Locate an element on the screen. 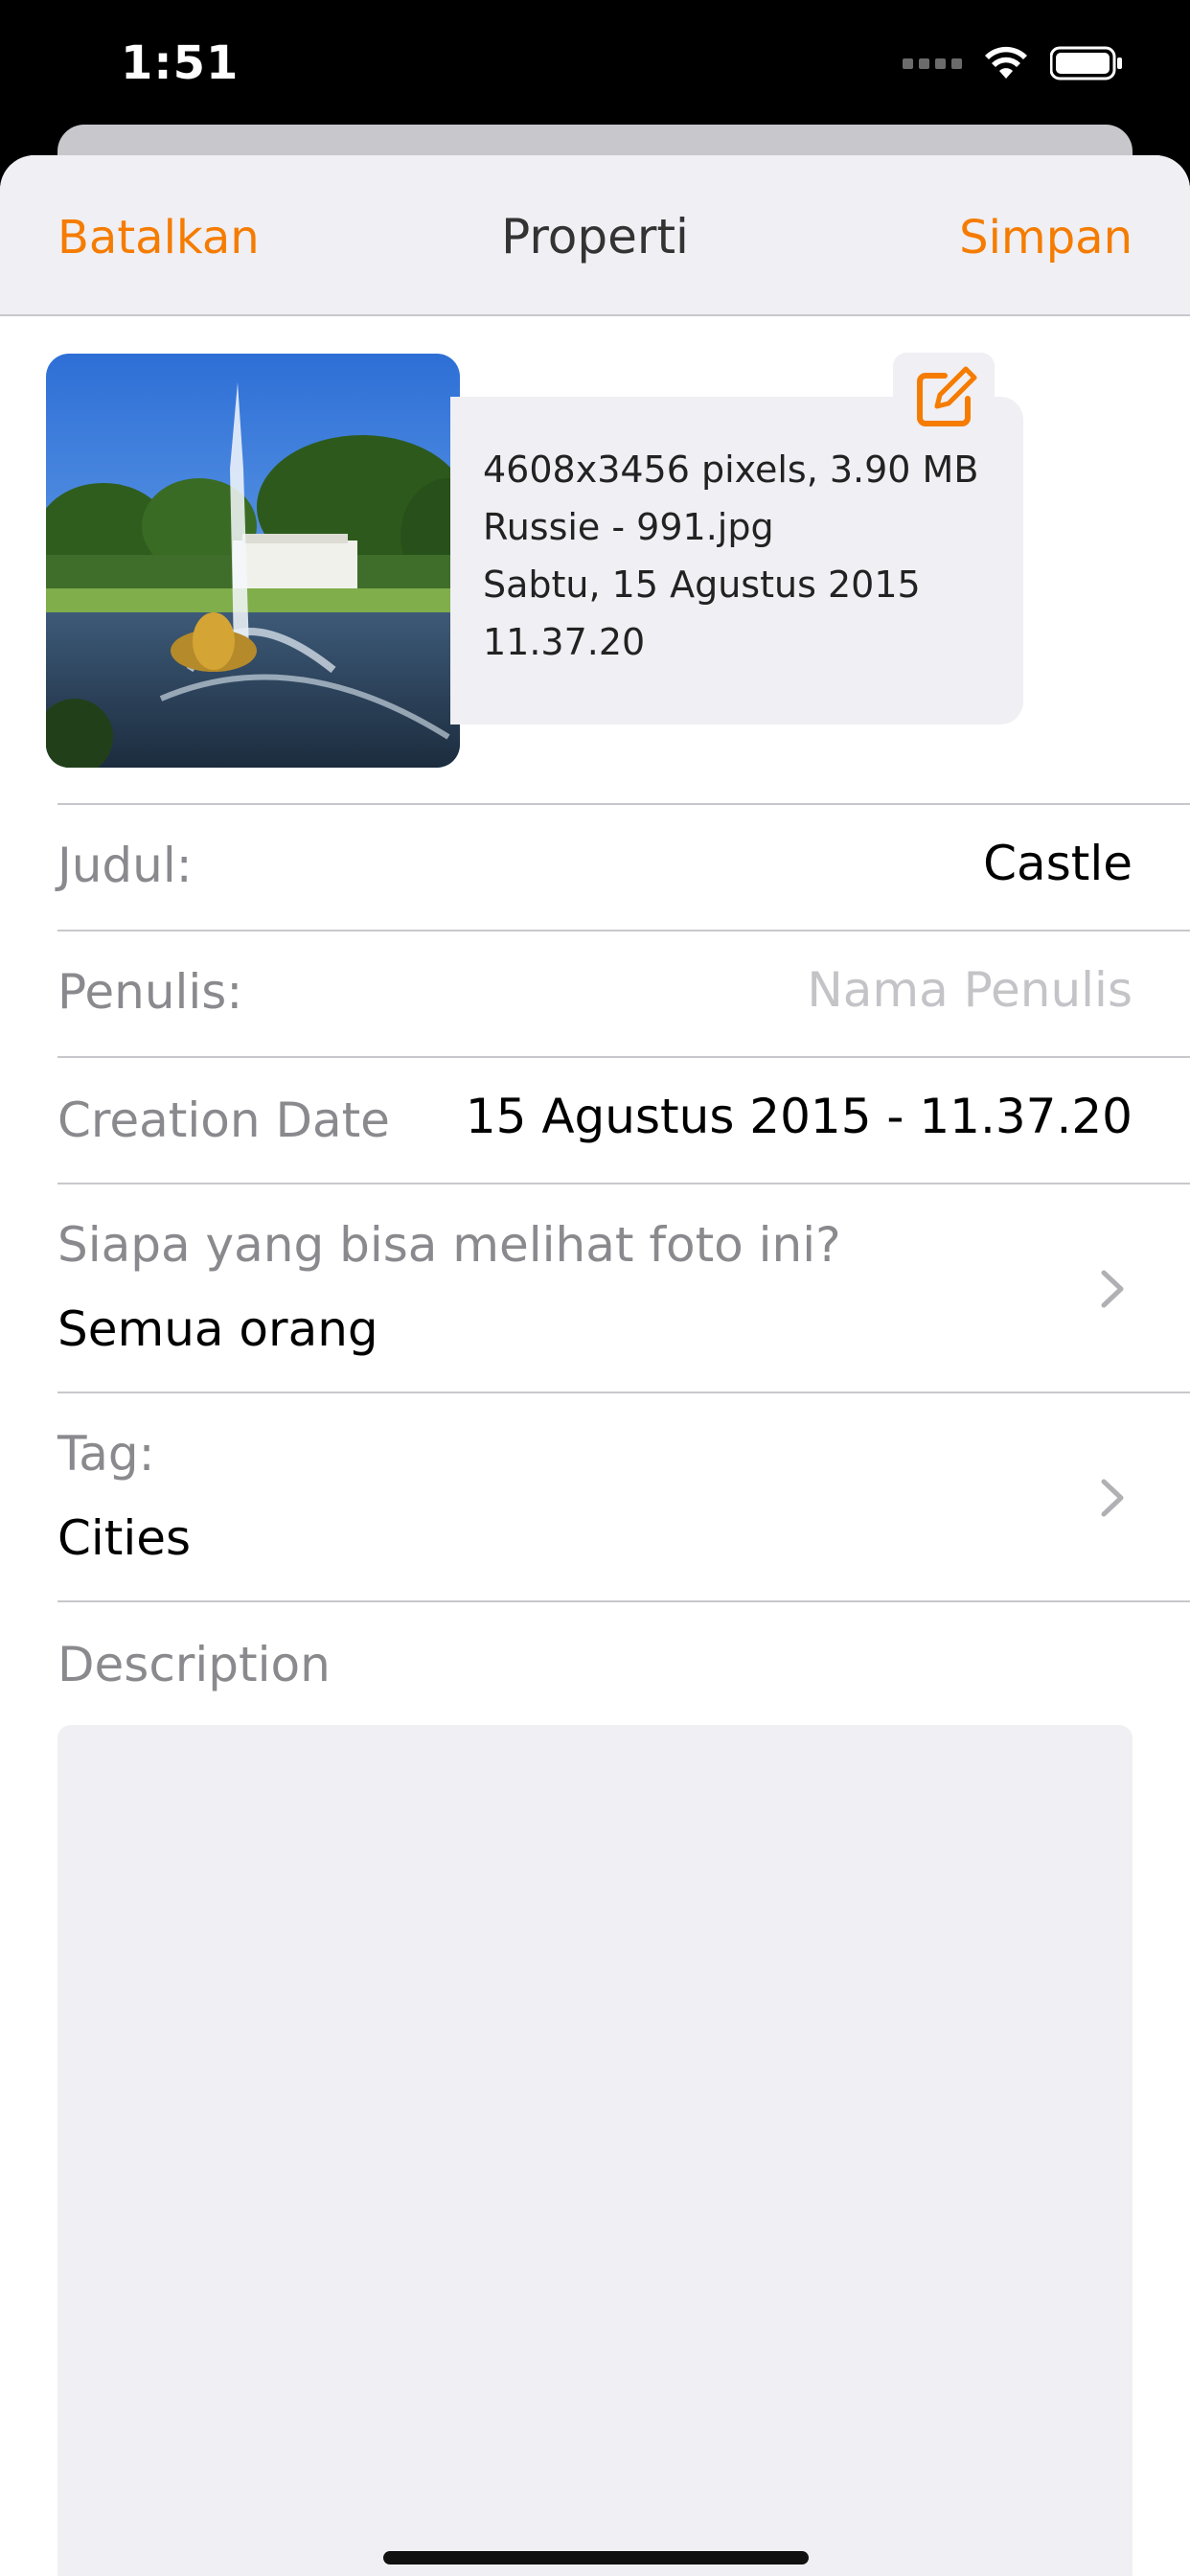  cellular-signal-icon is located at coordinates (933, 63).